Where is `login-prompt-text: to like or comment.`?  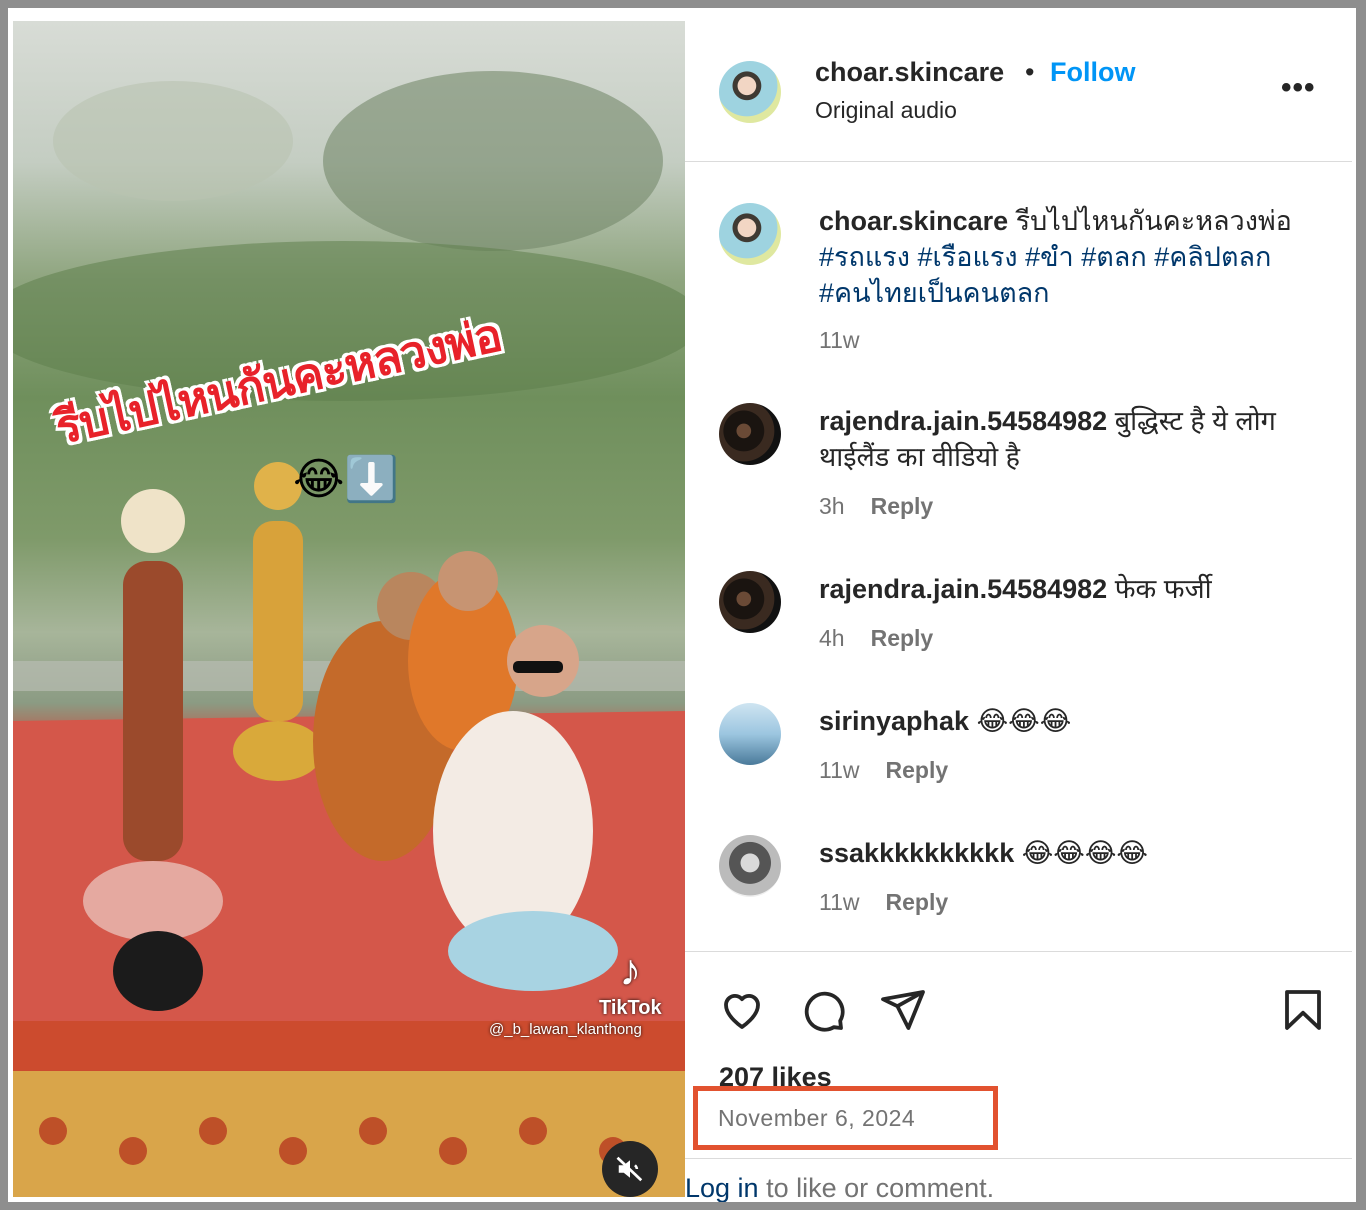
login-prompt-text: to like or comment. is located at coordinates (876, 1187).